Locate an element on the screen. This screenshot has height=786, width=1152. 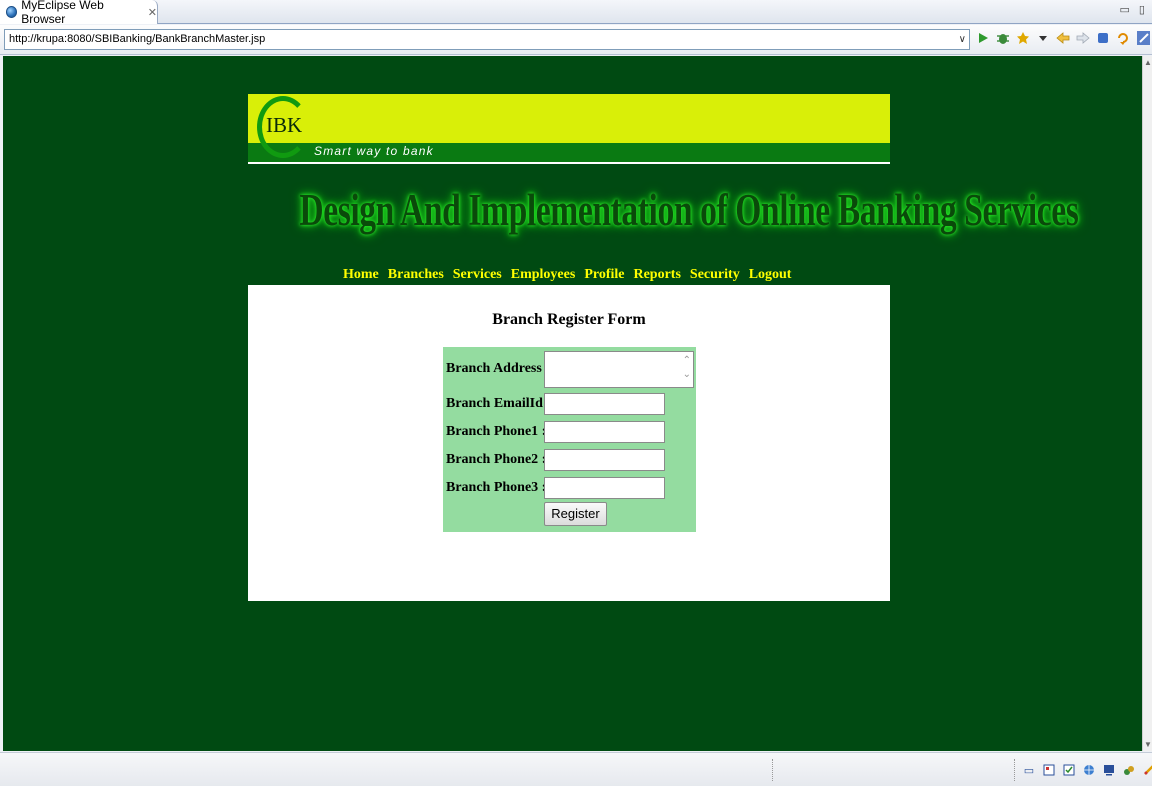
branch-address-textarea: ⌃ ⌄ is located at coordinates (619, 369).